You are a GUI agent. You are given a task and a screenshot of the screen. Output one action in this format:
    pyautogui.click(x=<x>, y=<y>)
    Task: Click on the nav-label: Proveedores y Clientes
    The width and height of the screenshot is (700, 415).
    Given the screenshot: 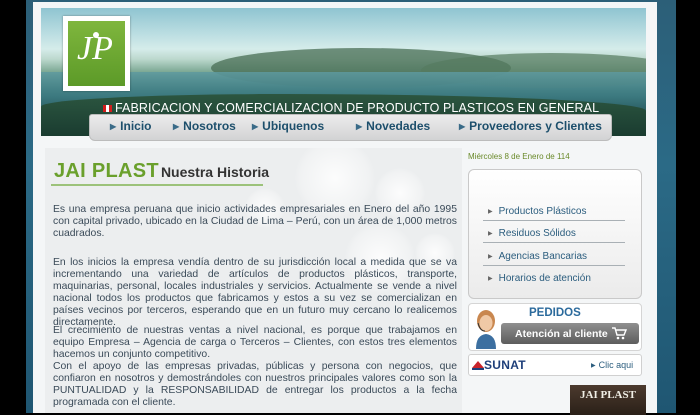 What is the action you would take?
    pyautogui.click(x=535, y=126)
    